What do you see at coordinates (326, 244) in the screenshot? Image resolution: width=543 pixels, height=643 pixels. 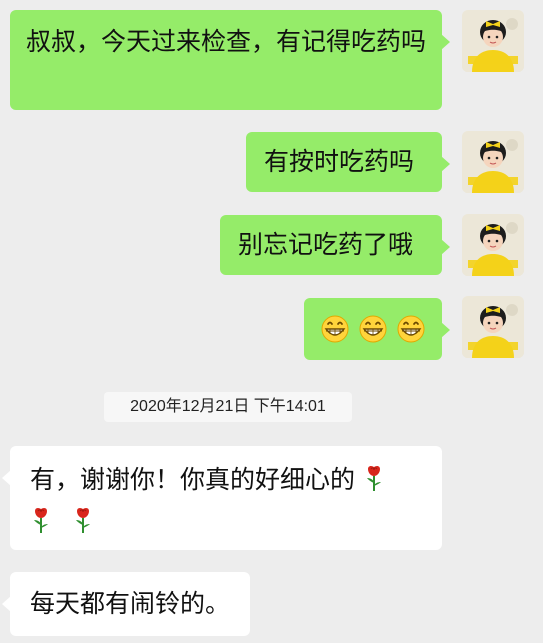 I see `message-text: 别忘记吃药了哦` at bounding box center [326, 244].